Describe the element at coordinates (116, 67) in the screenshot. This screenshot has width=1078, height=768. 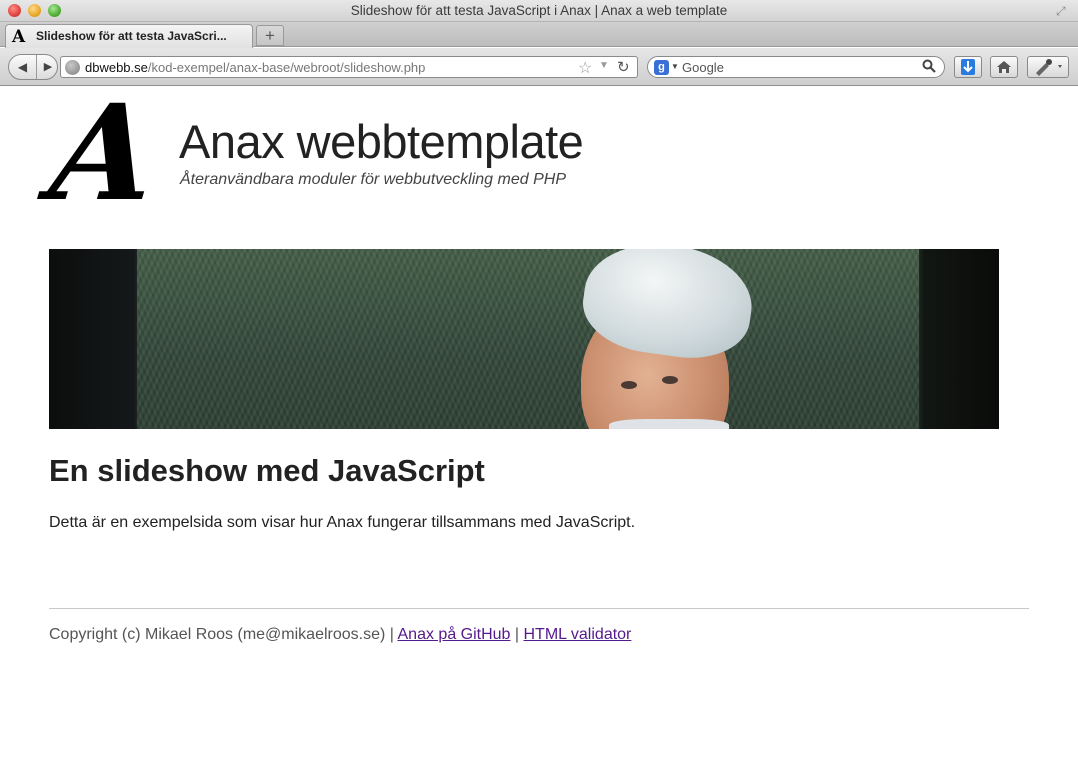
I see `url-domain: dbwebb.se` at that location.